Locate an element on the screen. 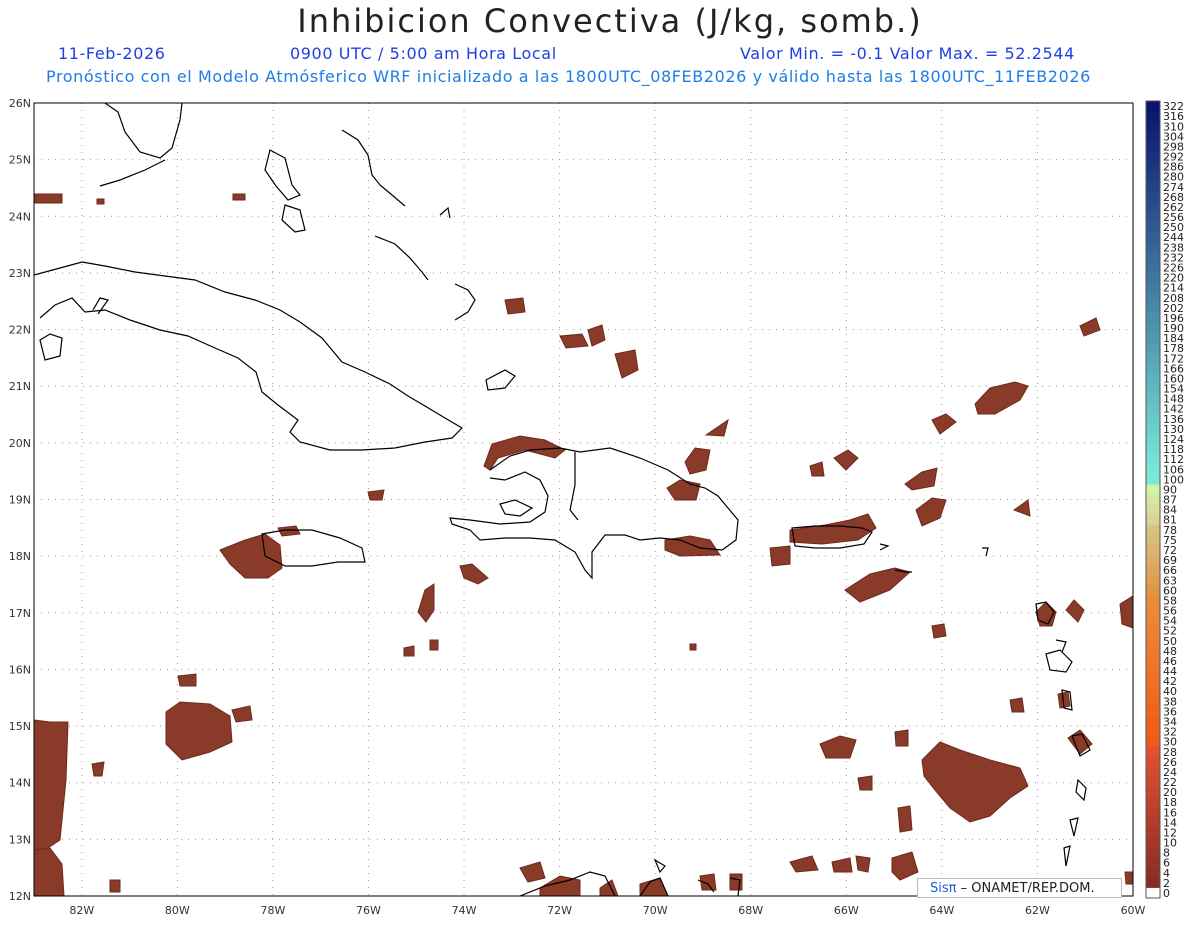  lat-tick-label: 19N is located at coordinates (20, 500).